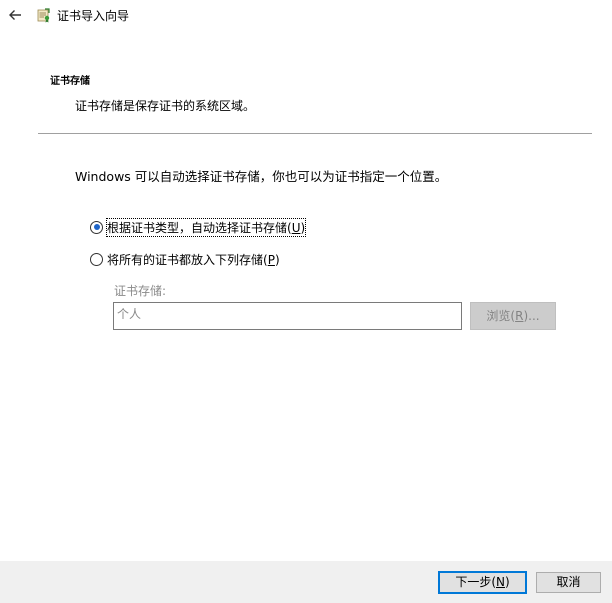  I want to click on radio-button-selected, so click(96, 227).